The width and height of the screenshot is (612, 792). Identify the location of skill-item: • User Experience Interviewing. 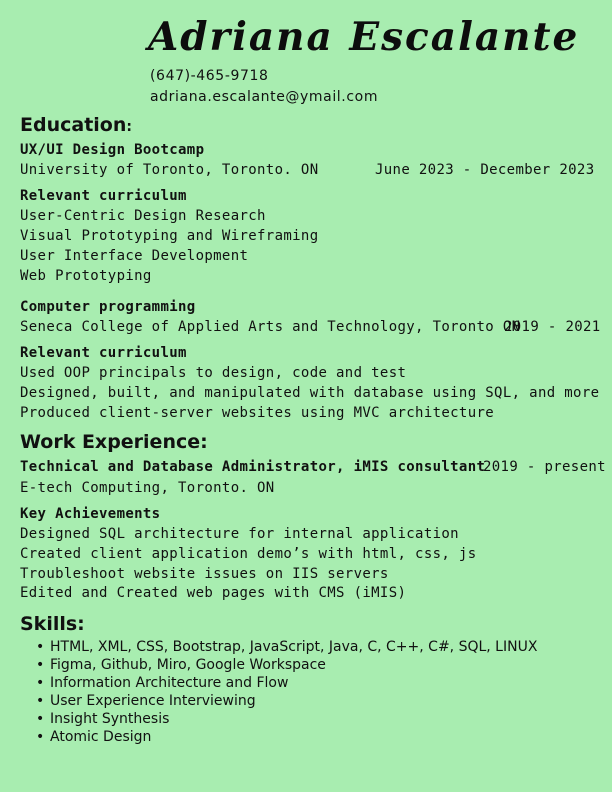
(286, 701).